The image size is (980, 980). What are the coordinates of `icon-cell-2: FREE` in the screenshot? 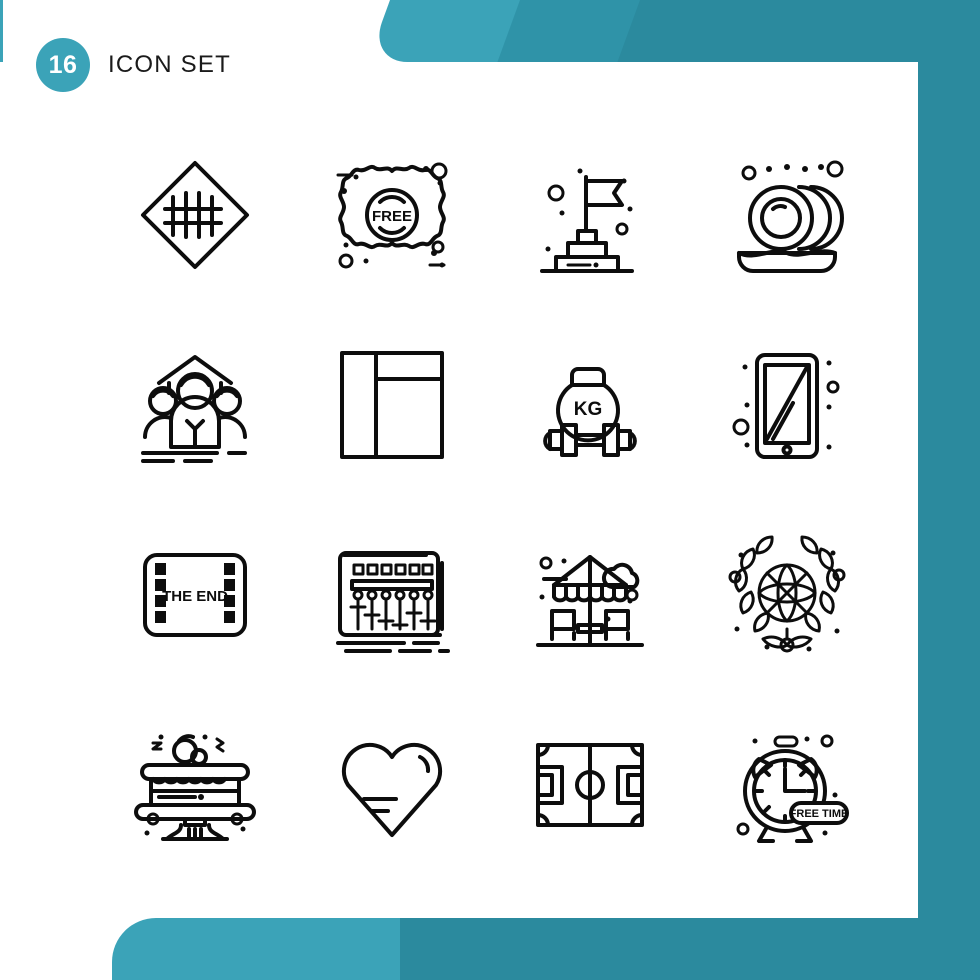 It's located at (393, 215).